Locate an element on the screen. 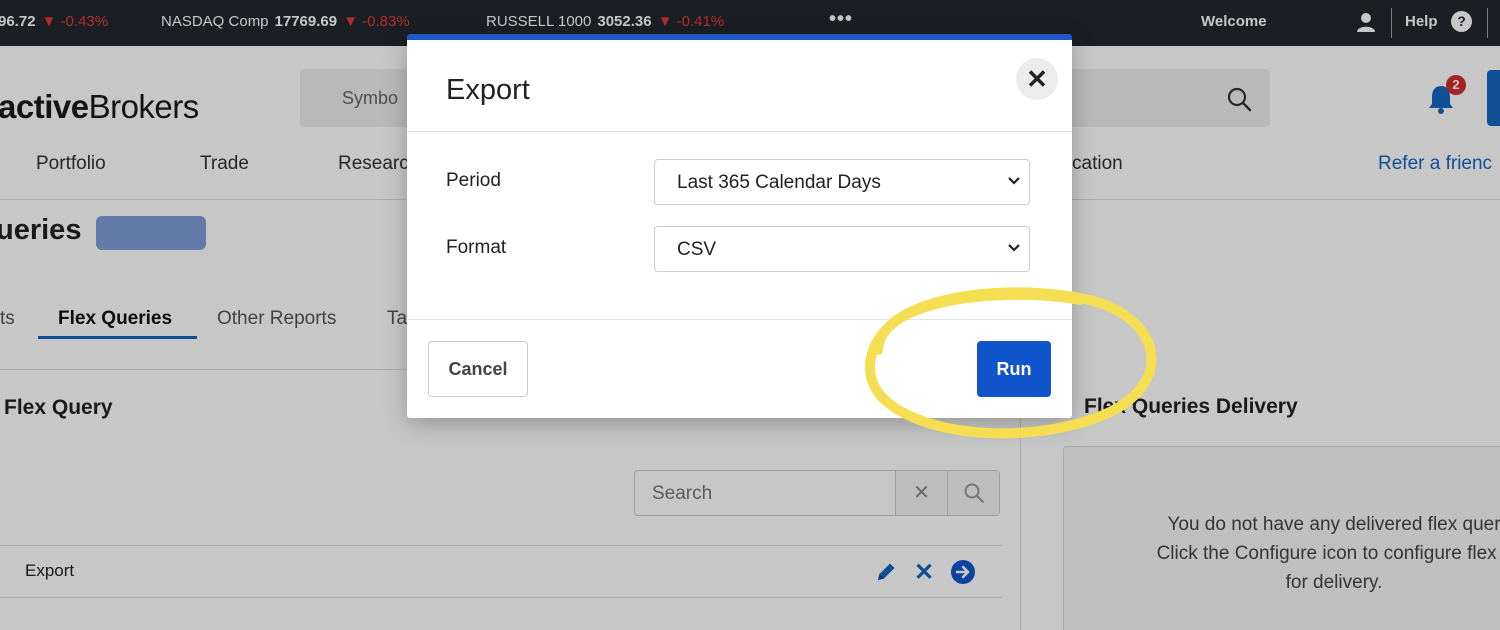 The image size is (1500, 630). format-select: CSV is located at coordinates (842, 249).